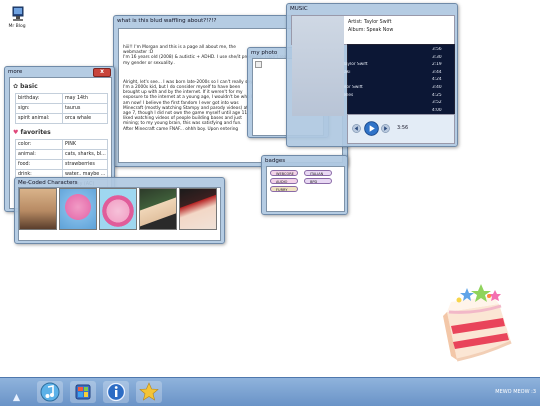 The height and width of the screenshot is (406, 540). I want to click on basic-heading-text: basic, so click(29, 86).